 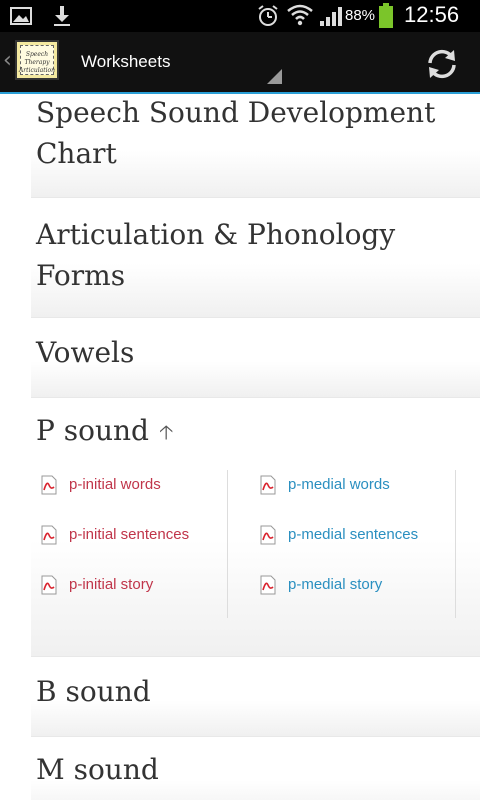 I want to click on image-icon, so click(x=21, y=16).